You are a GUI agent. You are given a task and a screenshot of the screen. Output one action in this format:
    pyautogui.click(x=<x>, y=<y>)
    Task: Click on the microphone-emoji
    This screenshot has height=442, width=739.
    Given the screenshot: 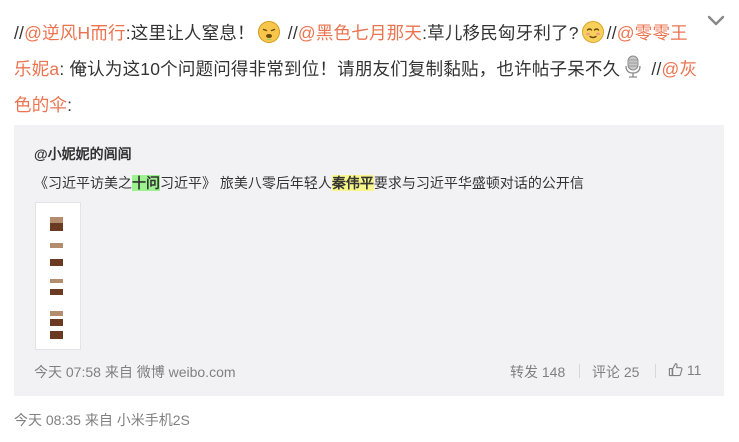 What is the action you would take?
    pyautogui.click(x=633, y=72)
    